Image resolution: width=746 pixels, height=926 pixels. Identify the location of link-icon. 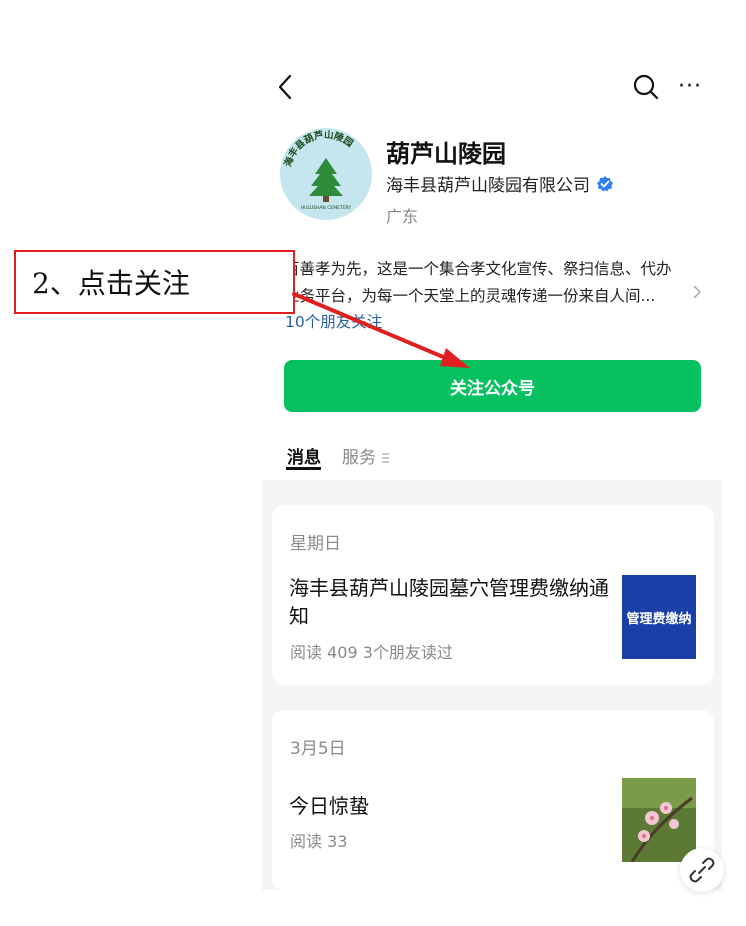
(702, 870).